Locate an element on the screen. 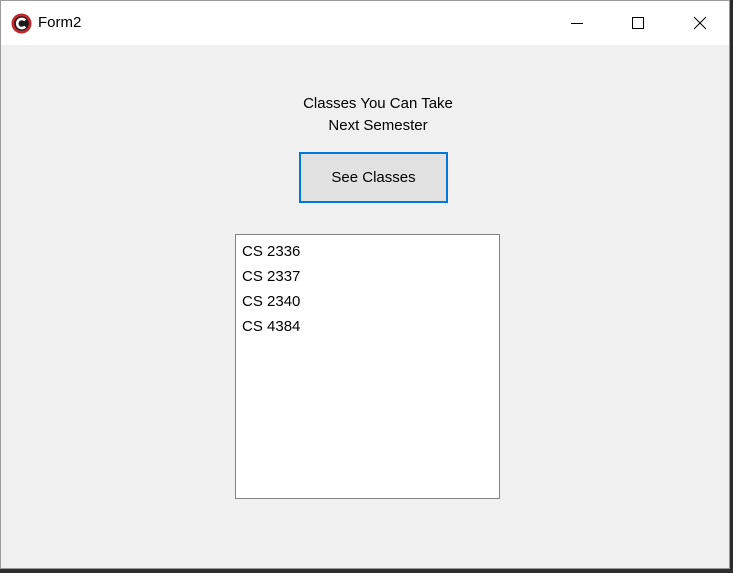 The height and width of the screenshot is (573, 733). see-classes-button: See Classes is located at coordinates (373, 177).